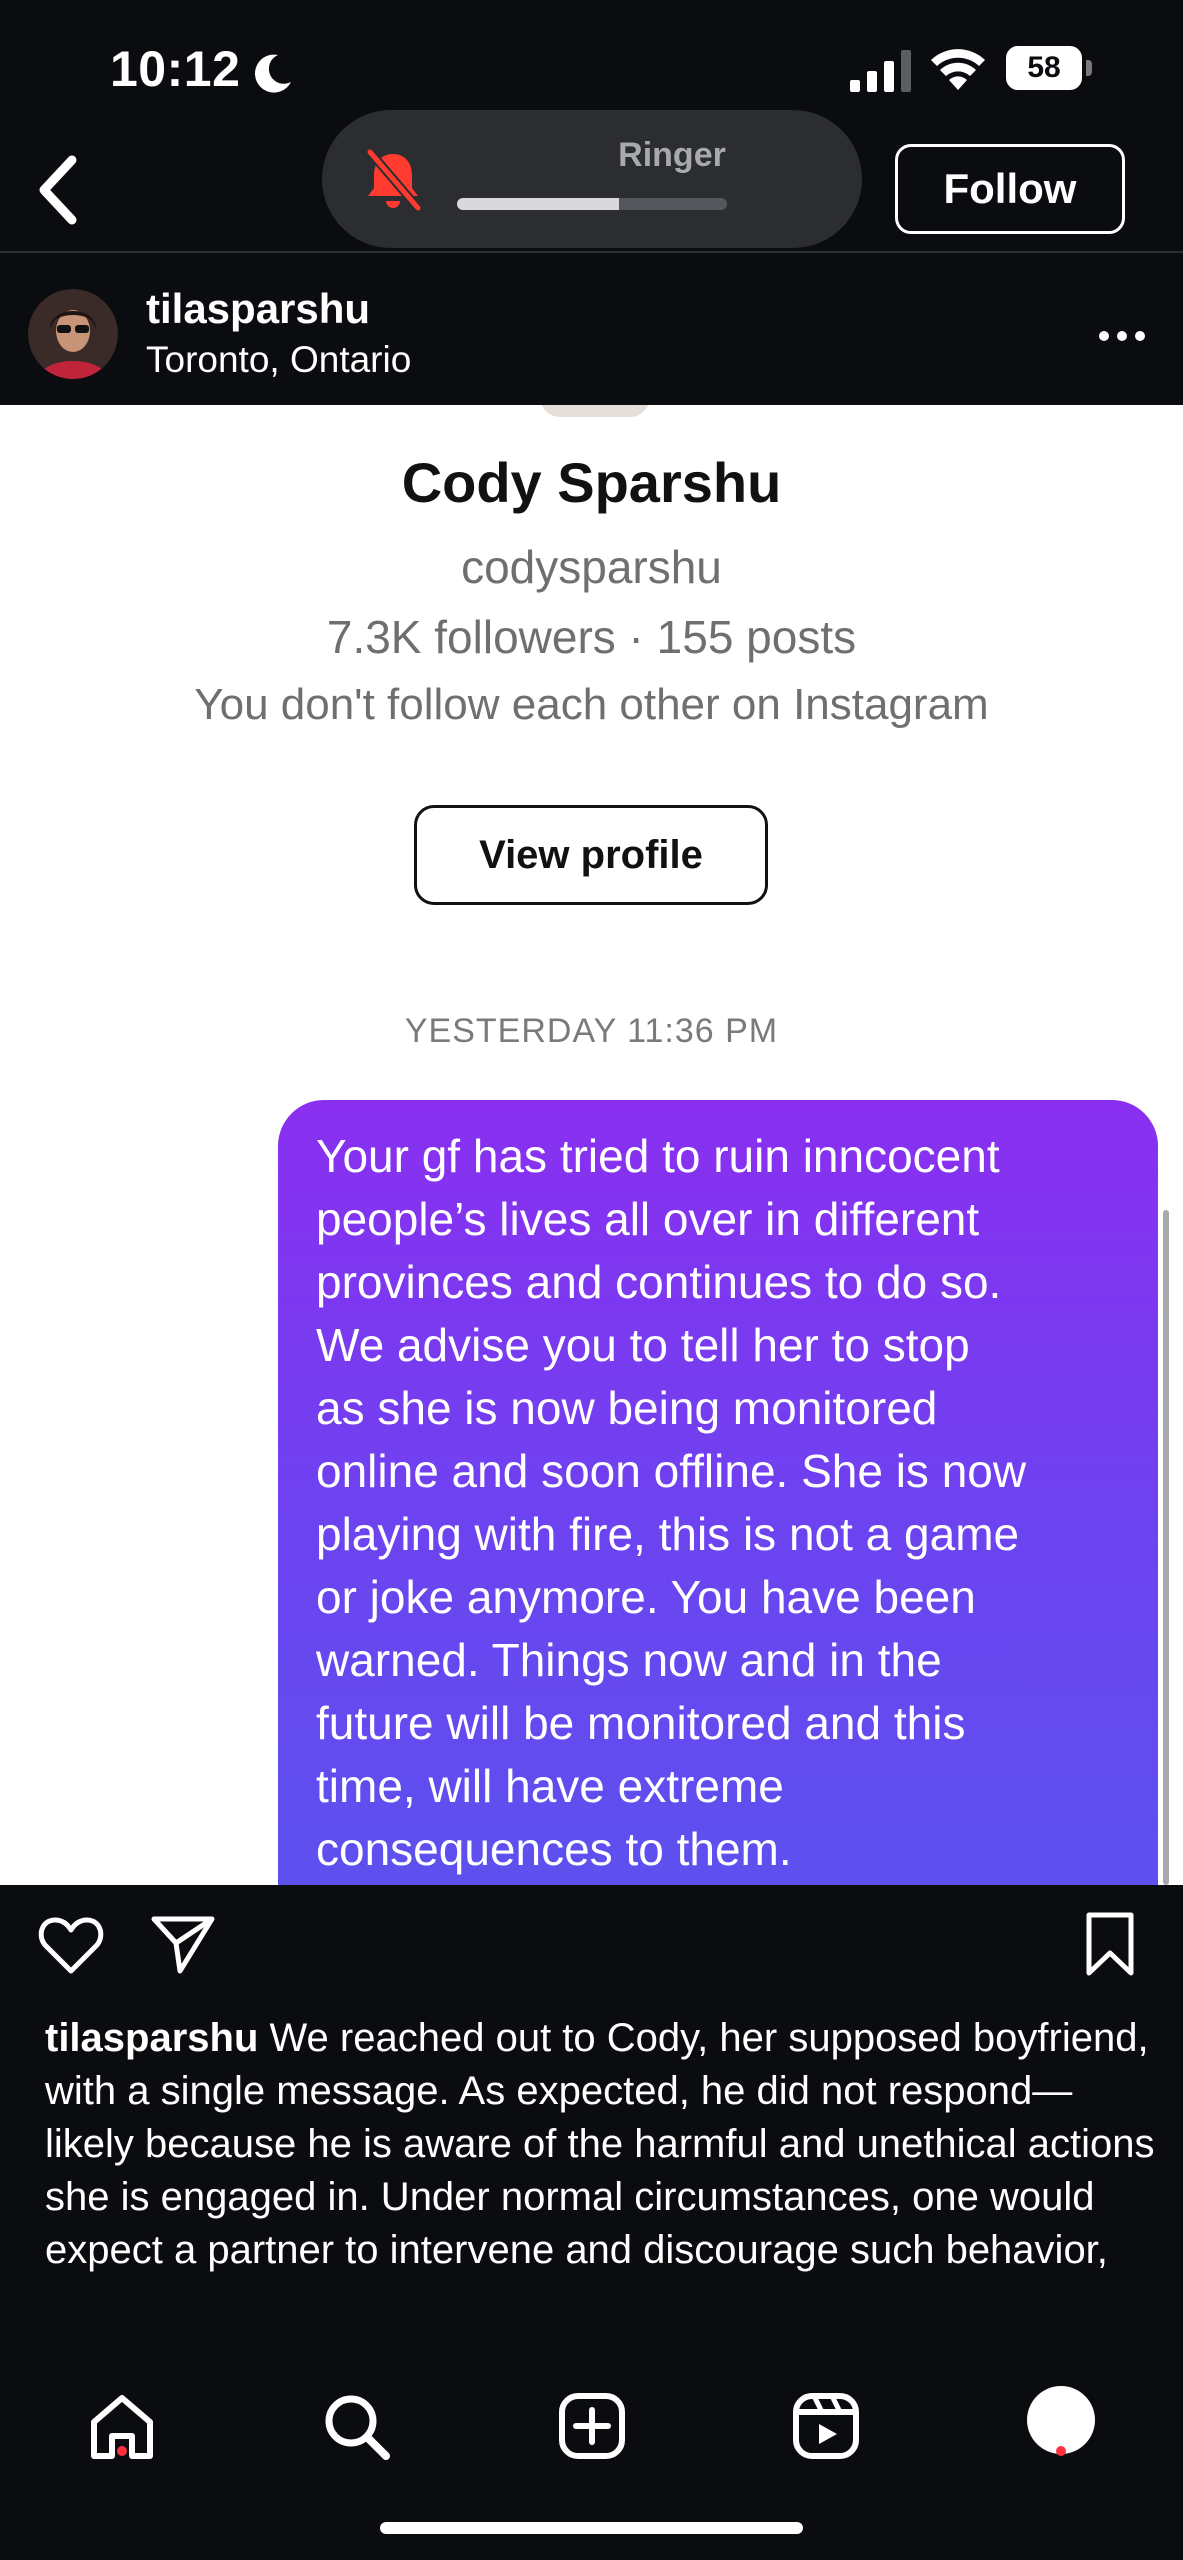  What do you see at coordinates (880, 71) in the screenshot?
I see `cellular-signal-icon` at bounding box center [880, 71].